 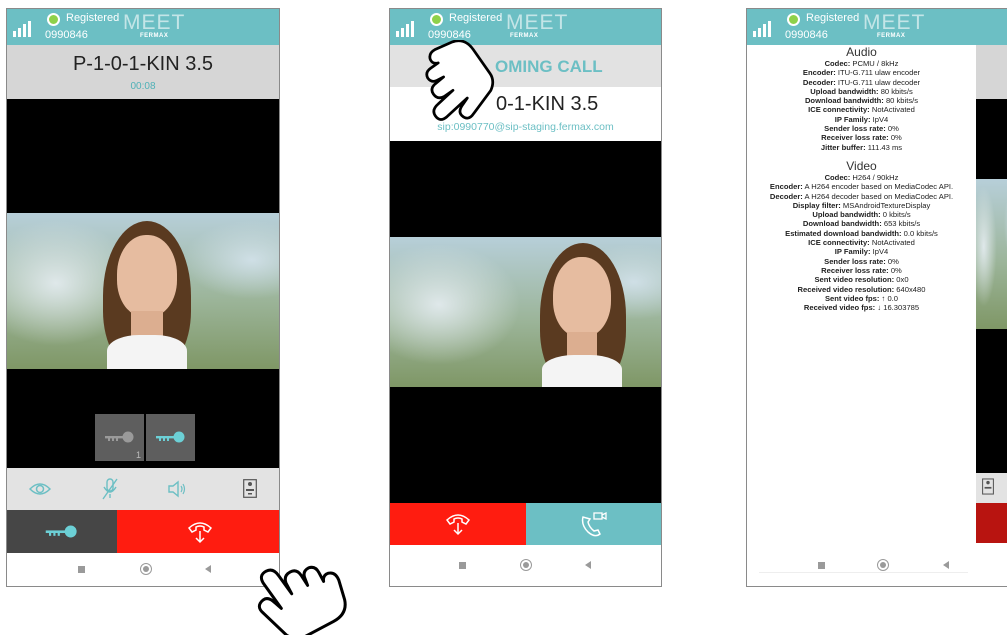 I want to click on hang-up-button, so click(x=198, y=531).